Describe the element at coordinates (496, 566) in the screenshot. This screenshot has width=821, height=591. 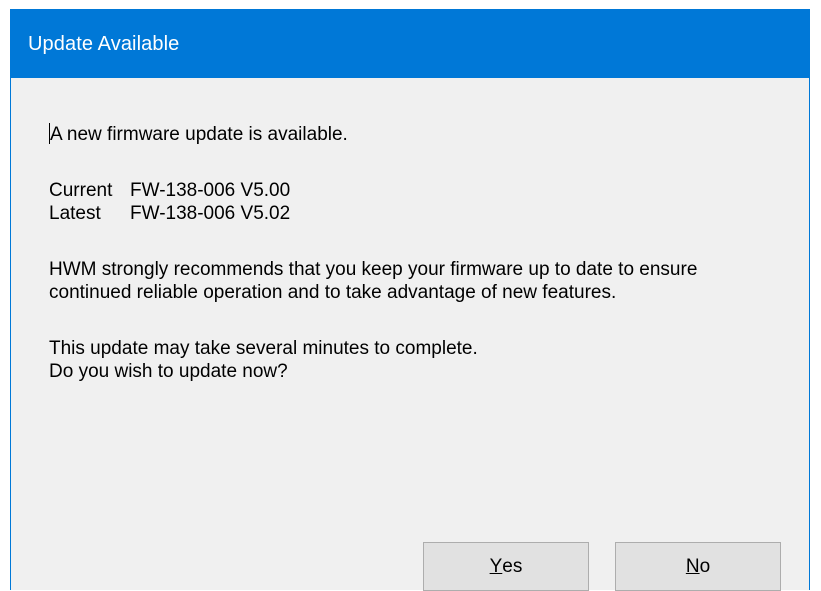
I see `yes-mnemonic: Y` at that location.